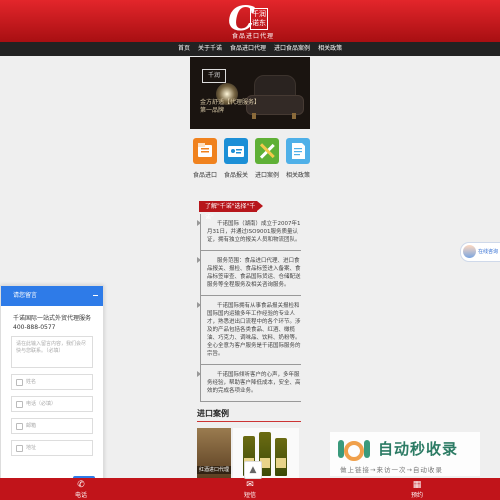 The width and height of the screenshot is (500, 500). What do you see at coordinates (52, 323) in the screenshot?
I see `form-description: 千诺国际一站式外贸代理服务400-888-0577` at bounding box center [52, 323].